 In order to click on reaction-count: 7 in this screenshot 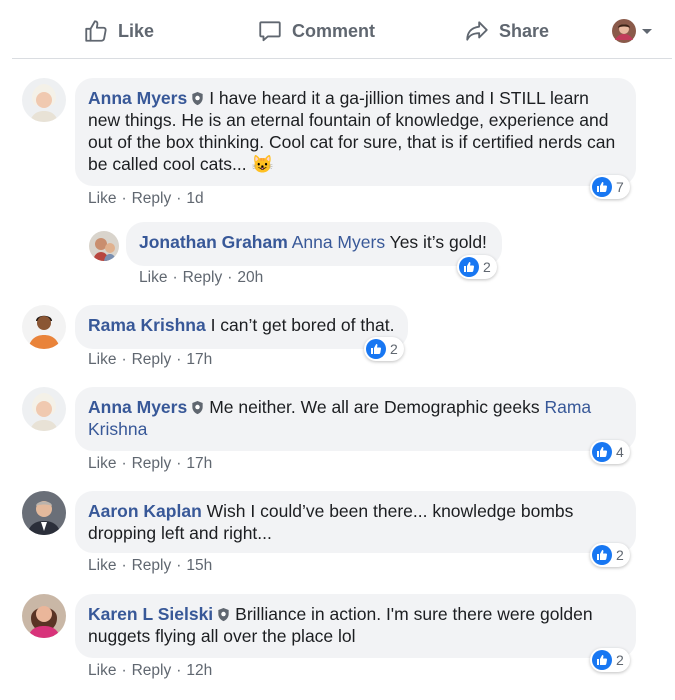, I will do `click(620, 187)`.